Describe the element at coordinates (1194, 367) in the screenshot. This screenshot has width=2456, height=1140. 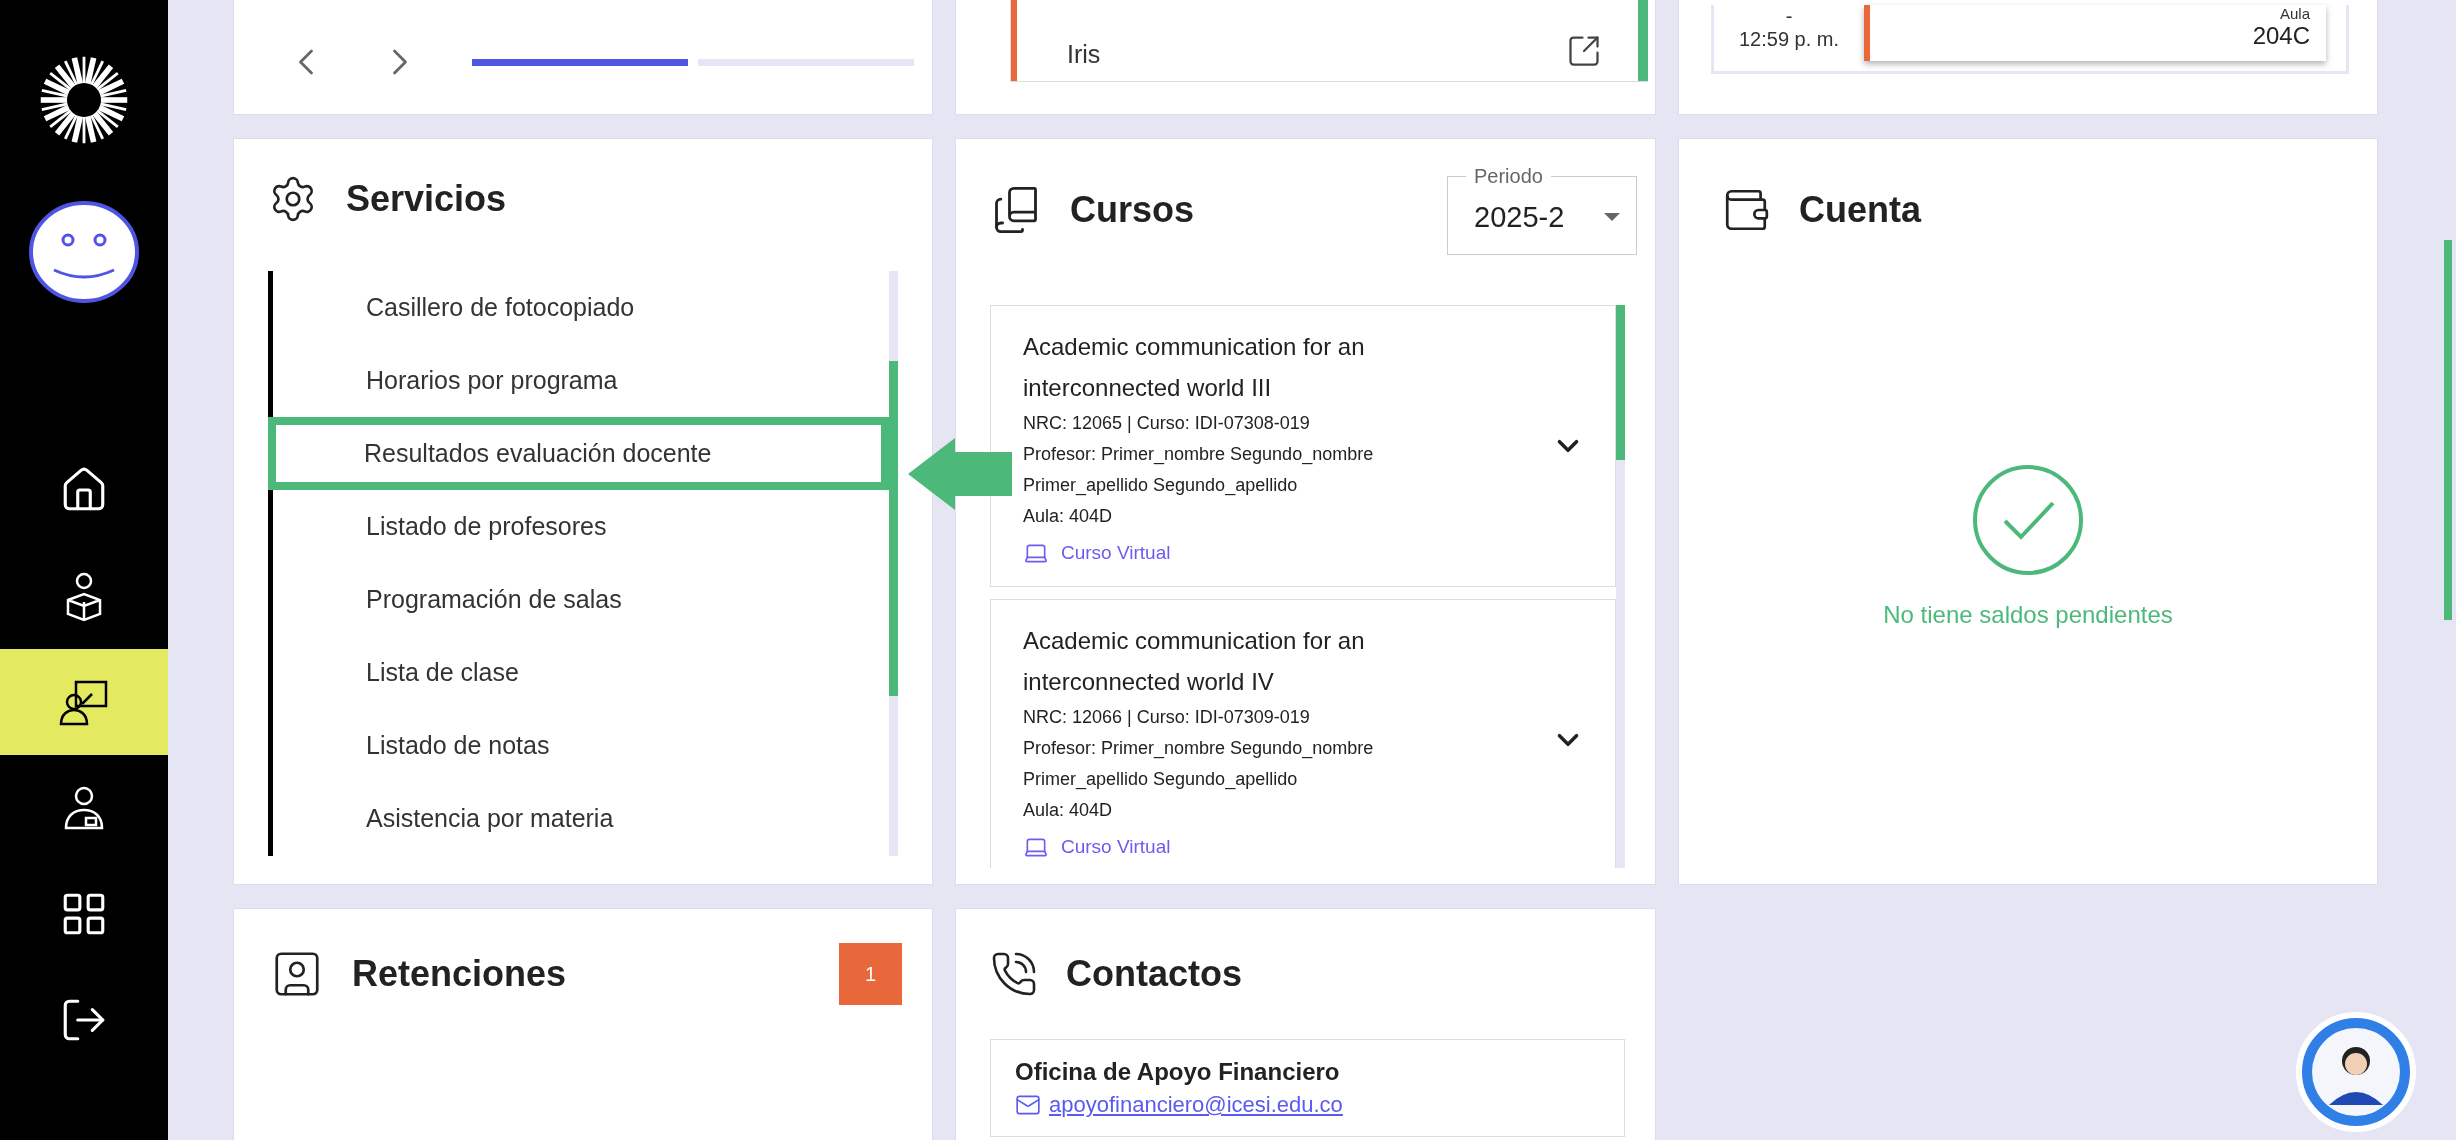
I see `course-title: Academic communication for an interconnected world III` at that location.